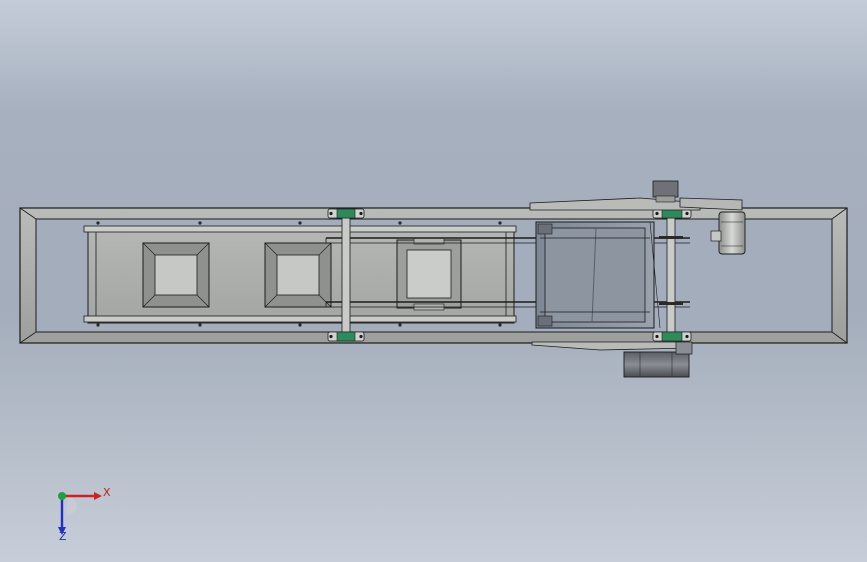 Image resolution: width=867 pixels, height=562 pixels. What do you see at coordinates (346, 213) in the screenshot?
I see `bearing-top-left` at bounding box center [346, 213].